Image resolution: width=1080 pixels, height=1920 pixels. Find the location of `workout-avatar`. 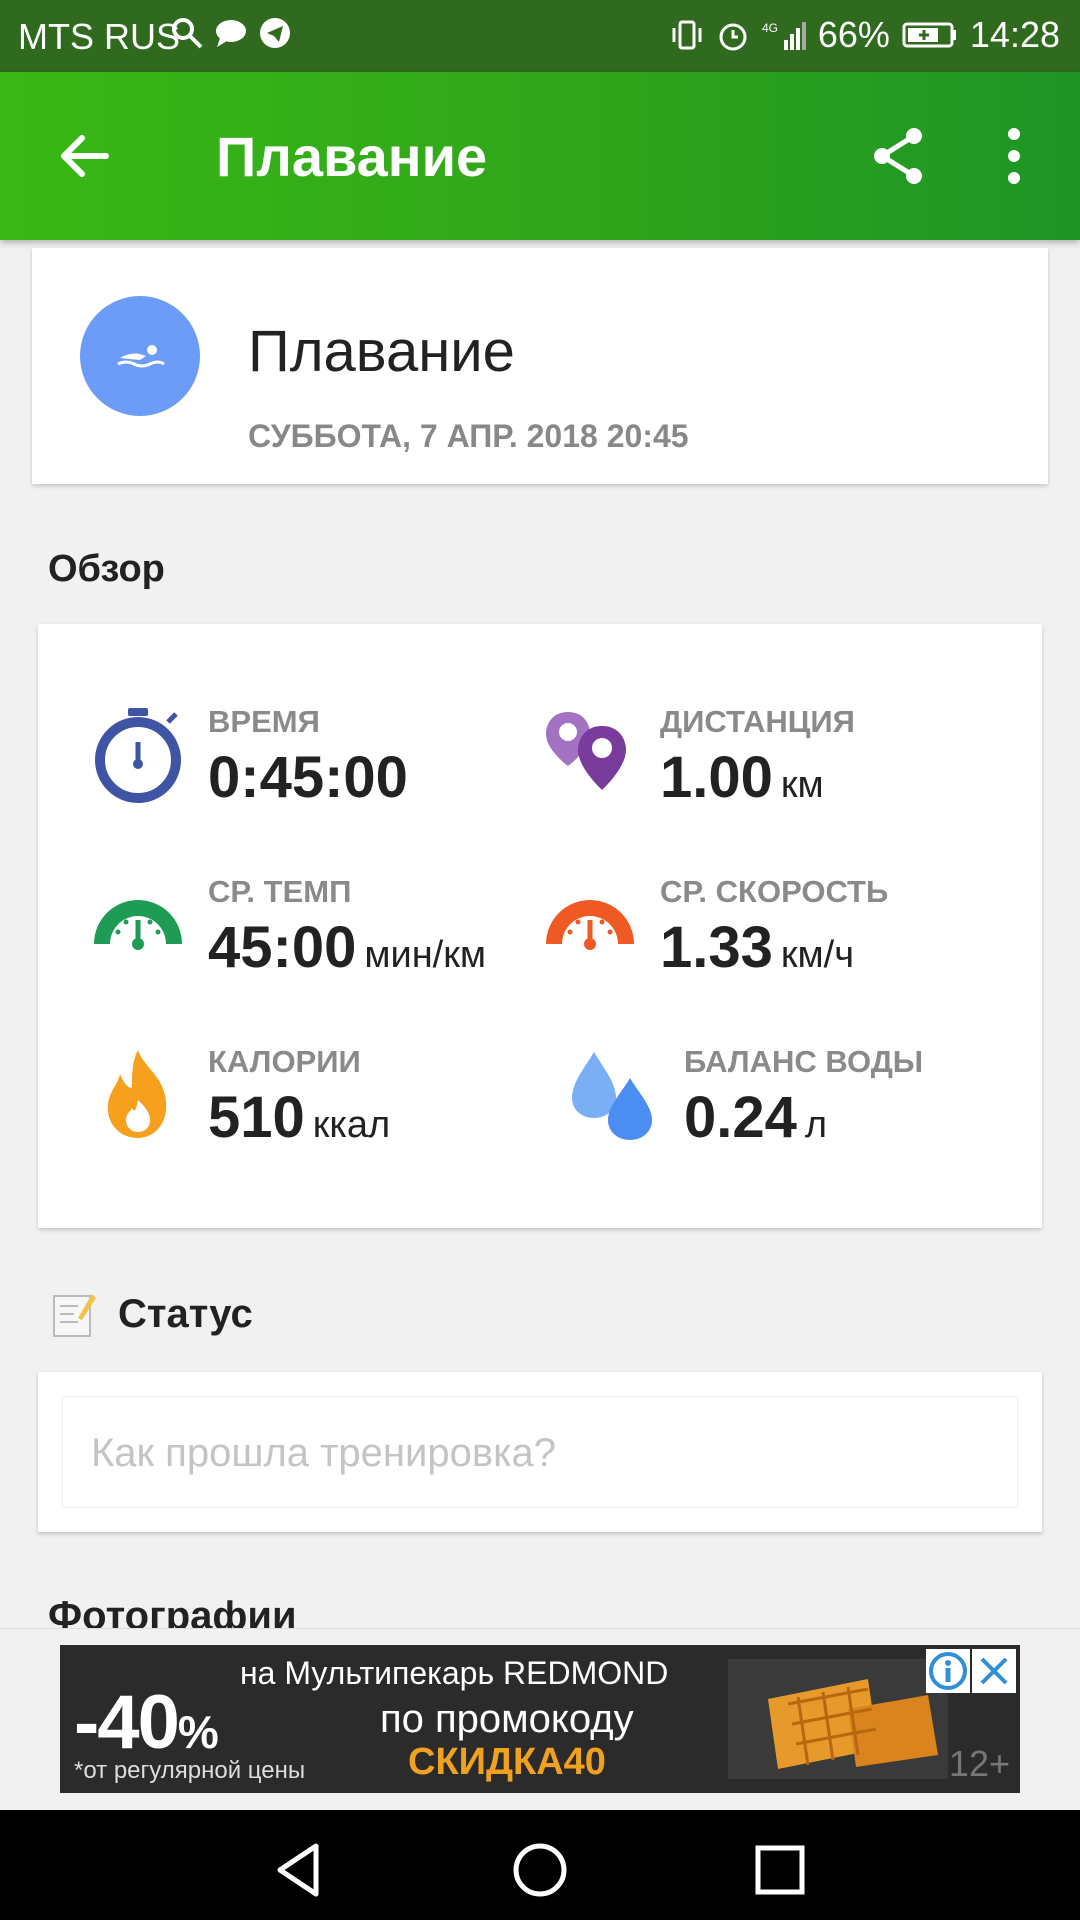

workout-avatar is located at coordinates (140, 356).